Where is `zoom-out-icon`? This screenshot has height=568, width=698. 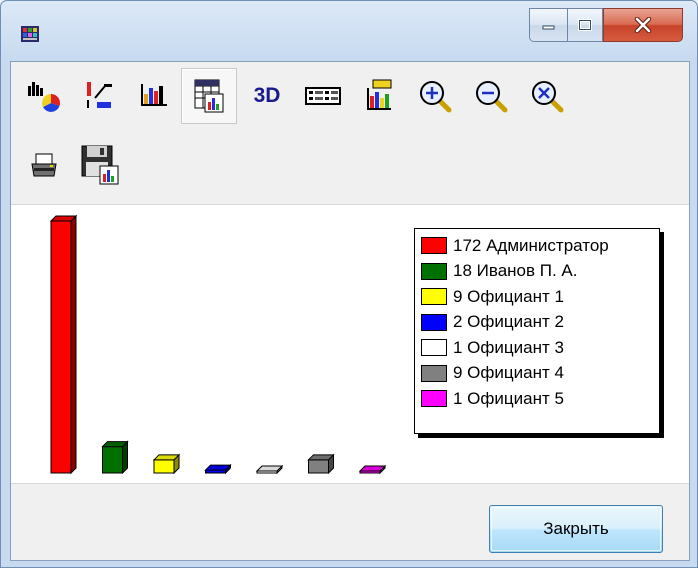
zoom-out-icon is located at coordinates (492, 97).